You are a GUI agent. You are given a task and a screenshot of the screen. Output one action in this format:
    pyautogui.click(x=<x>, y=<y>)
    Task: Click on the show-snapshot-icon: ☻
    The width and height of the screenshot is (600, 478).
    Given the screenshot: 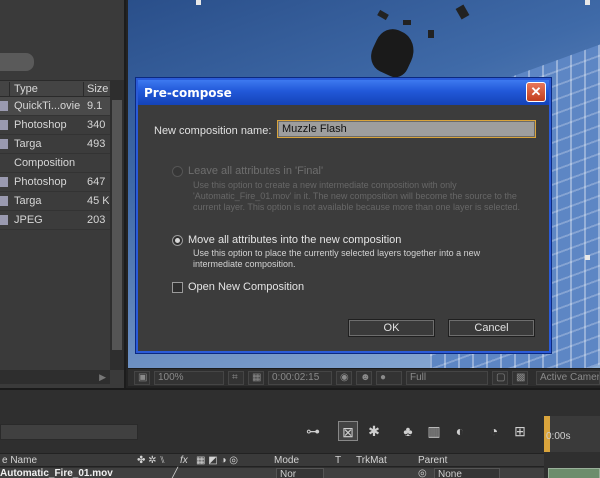 What is the action you would take?
    pyautogui.click(x=364, y=378)
    